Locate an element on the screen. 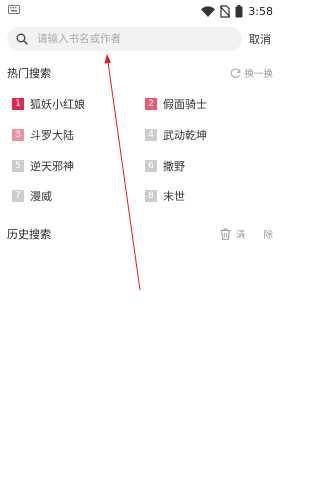  hot-item-label: 假面骑士 is located at coordinates (185, 104).